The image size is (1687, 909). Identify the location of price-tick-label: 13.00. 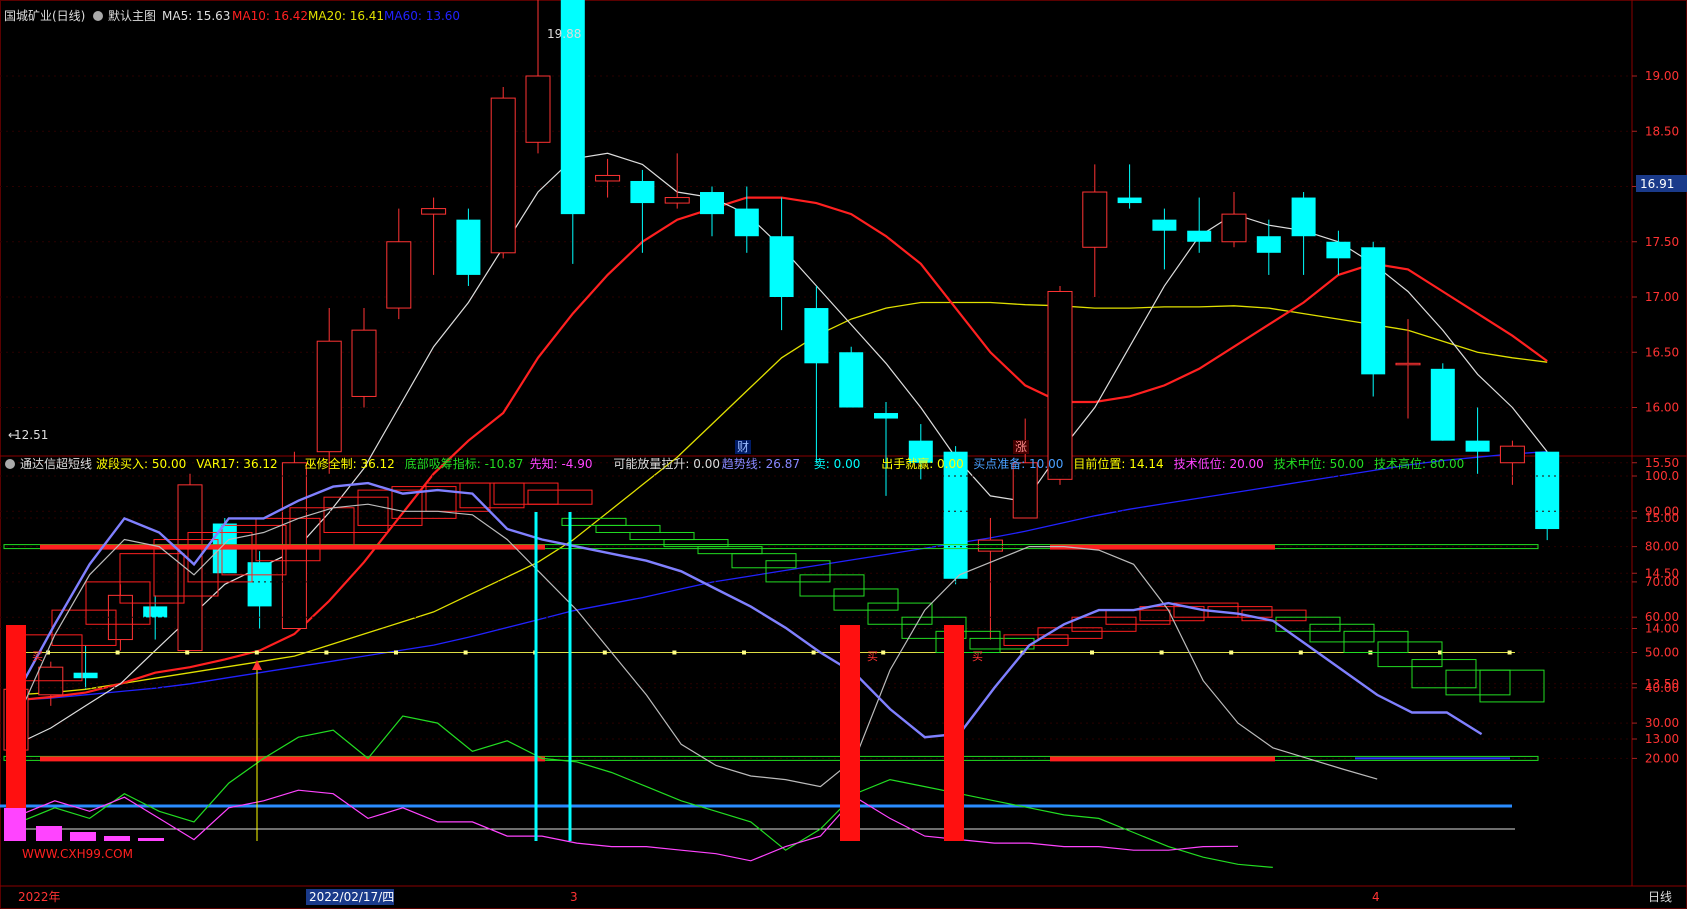
(1662, 739).